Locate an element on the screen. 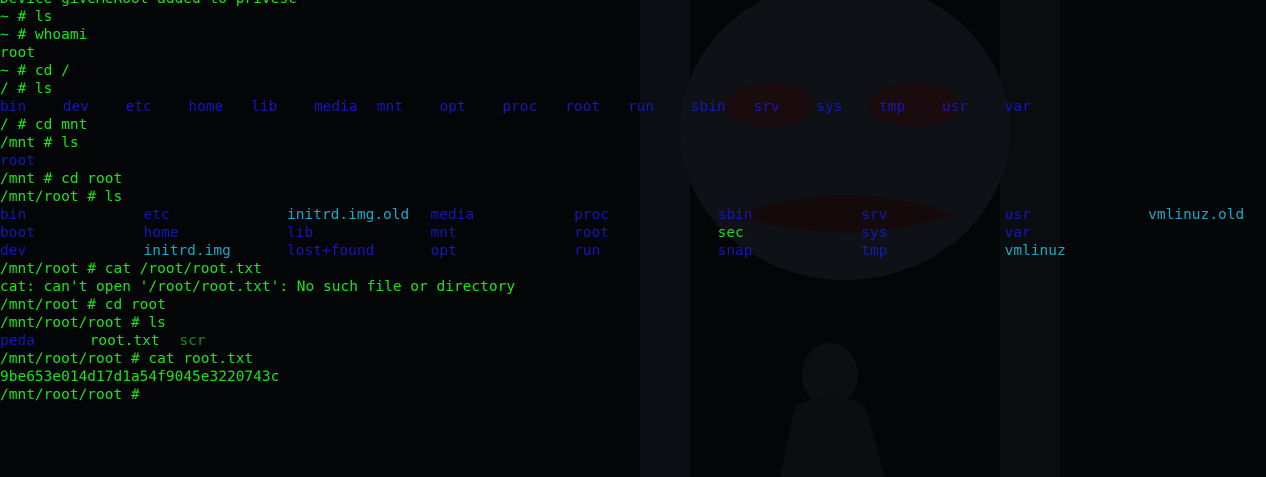 Image resolution: width=1266 pixels, height=477 pixels. ls-entry: boot is located at coordinates (17, 233).